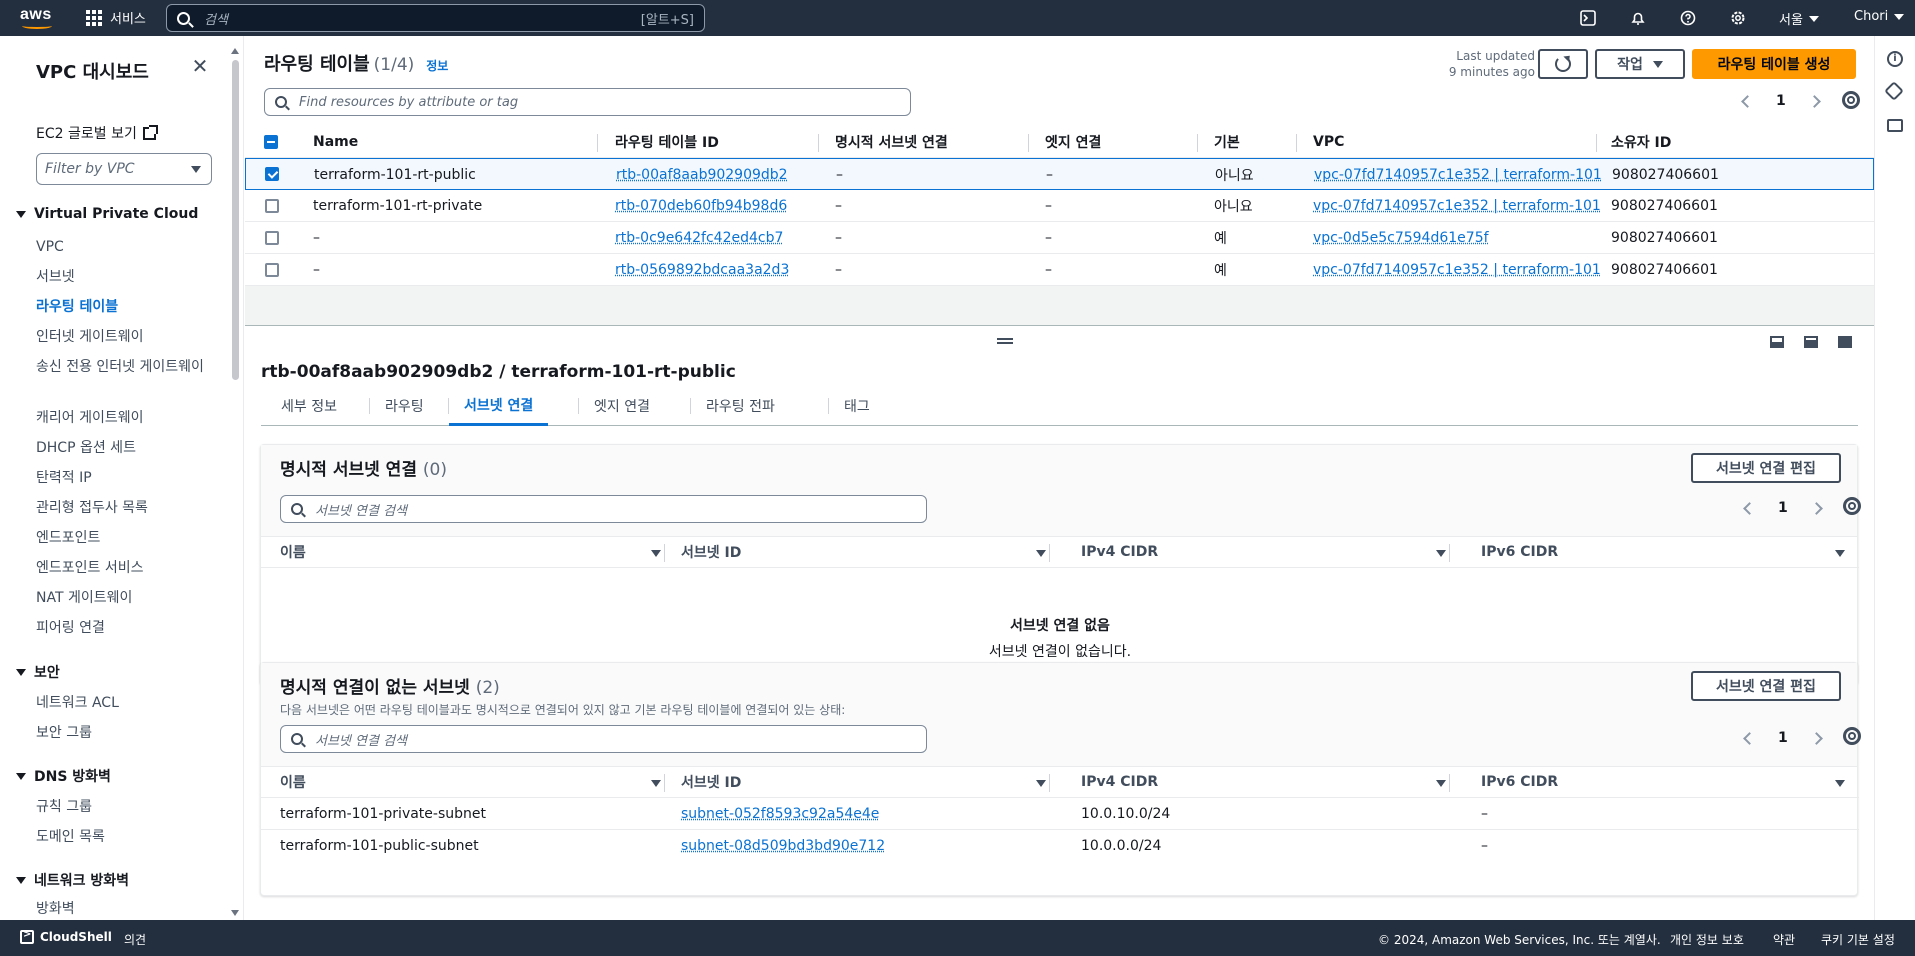 The image size is (1915, 956). I want to click on col-rtb-id: 라우팅 테이블 ID, so click(667, 142).